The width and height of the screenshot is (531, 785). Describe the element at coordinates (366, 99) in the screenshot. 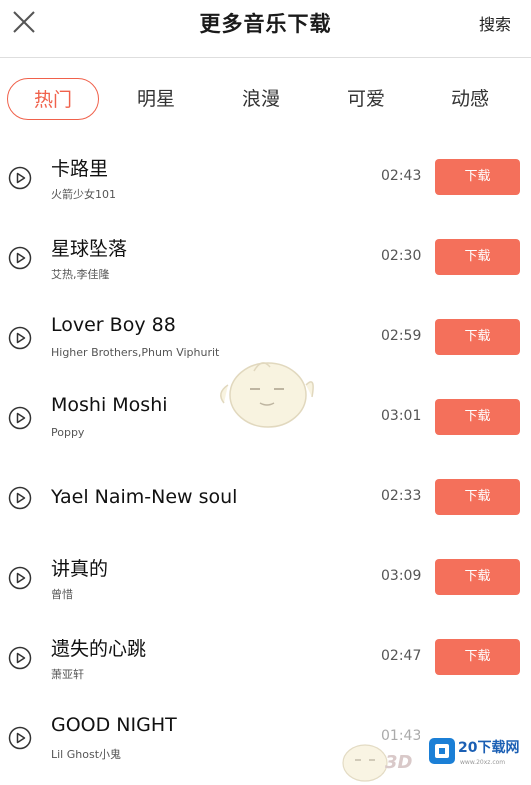

I see `tab-cute: 可爱` at that location.